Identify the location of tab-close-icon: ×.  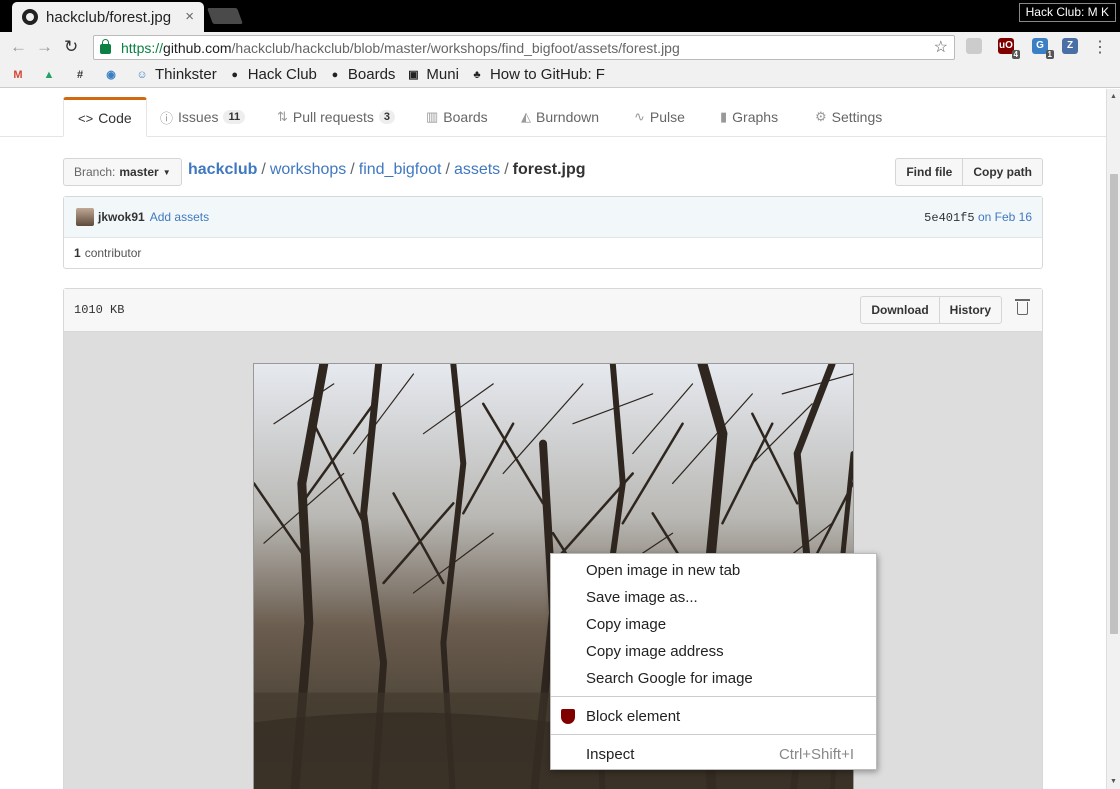
(189, 16).